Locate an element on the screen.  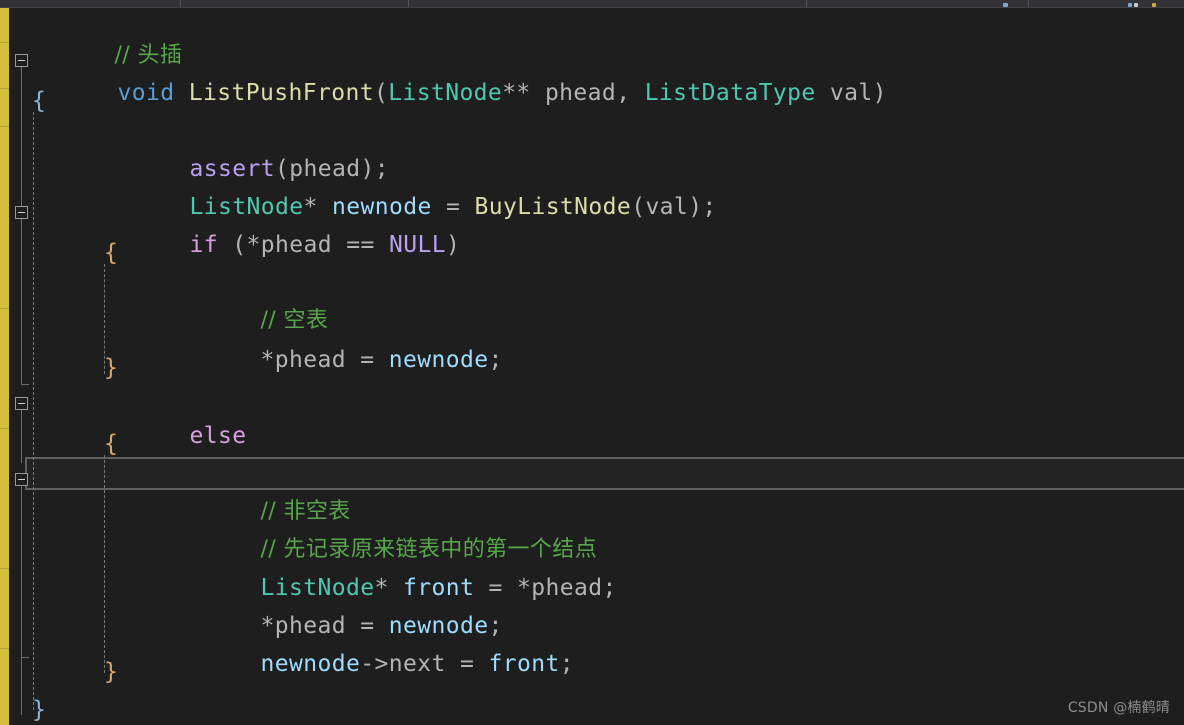
null-macro: NULL is located at coordinates (417, 245).